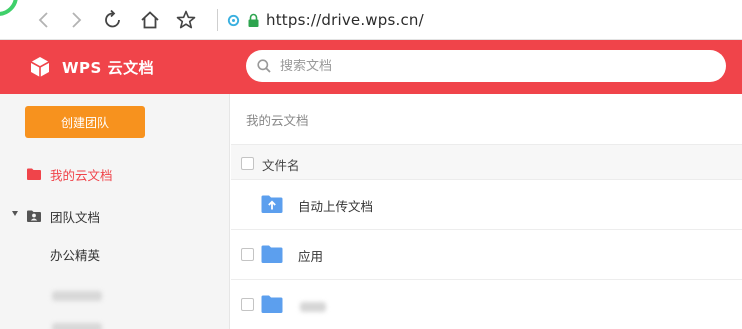 The image size is (742, 329). What do you see at coordinates (85, 122) in the screenshot?
I see `create-team-button: 创建团队` at bounding box center [85, 122].